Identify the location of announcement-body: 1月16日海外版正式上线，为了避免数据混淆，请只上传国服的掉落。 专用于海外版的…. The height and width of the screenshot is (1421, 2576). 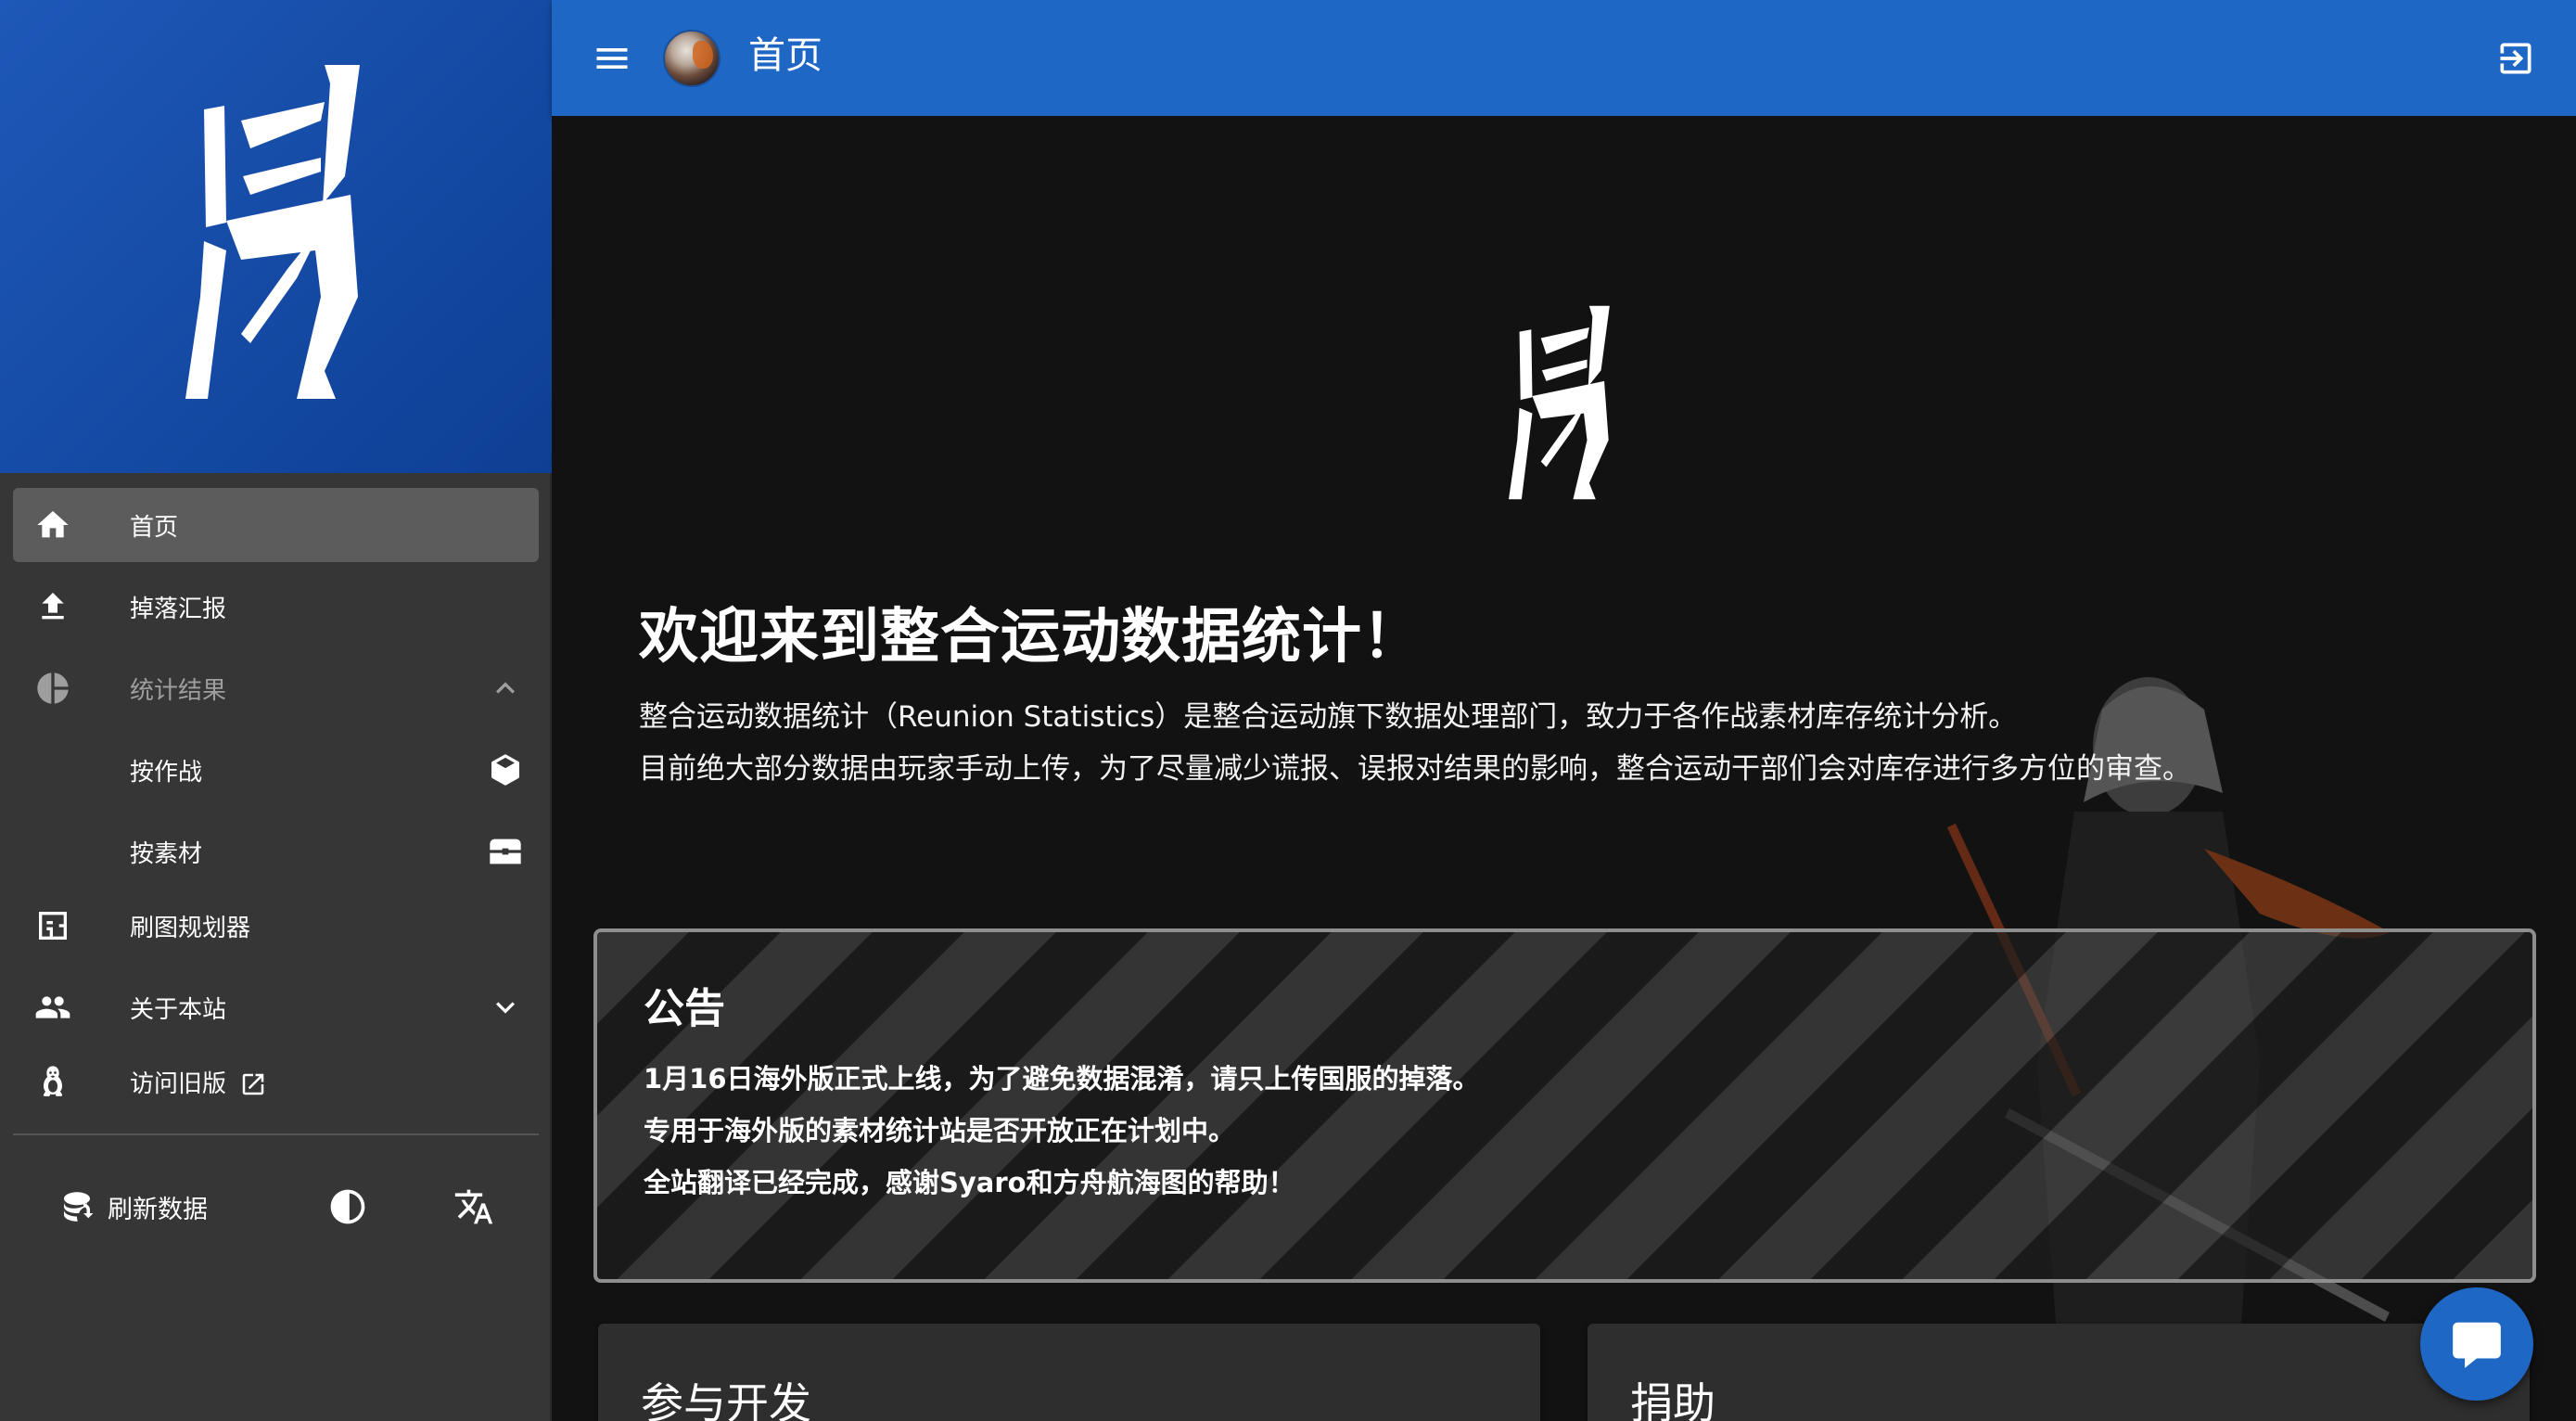
(1062, 1131).